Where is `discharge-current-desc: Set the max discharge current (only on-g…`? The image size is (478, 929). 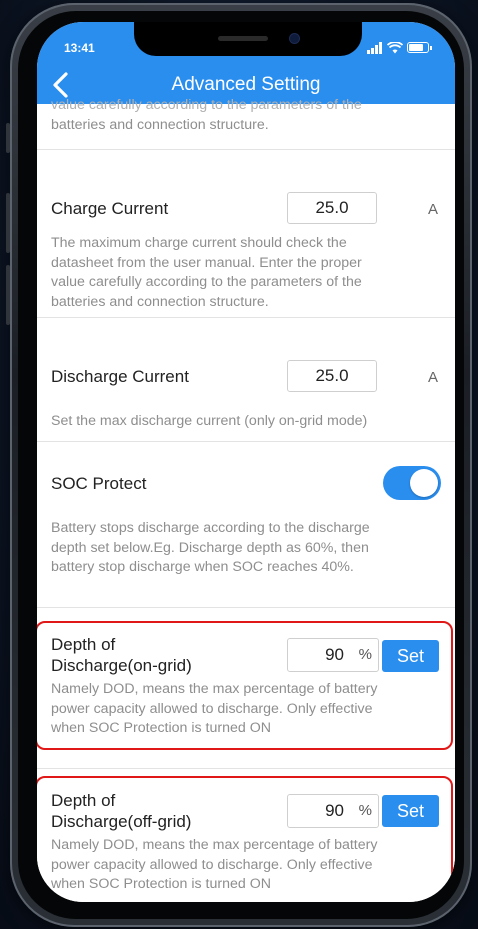 discharge-current-desc: Set the max discharge current (only on-g… is located at coordinates (209, 421).